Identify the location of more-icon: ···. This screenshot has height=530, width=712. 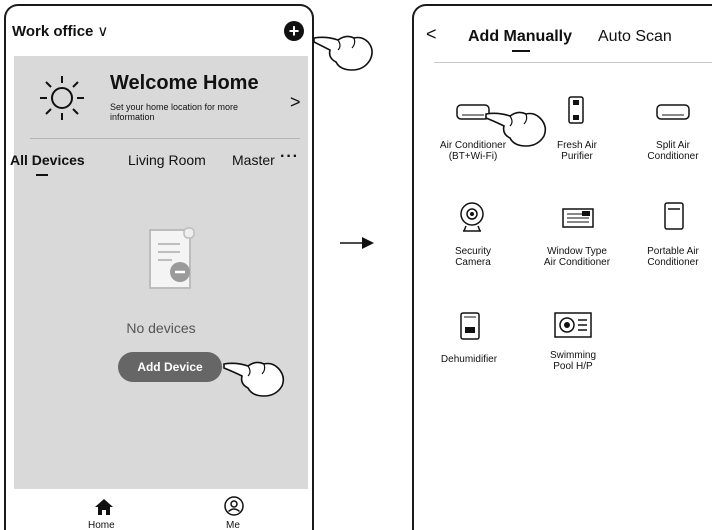
(289, 157).